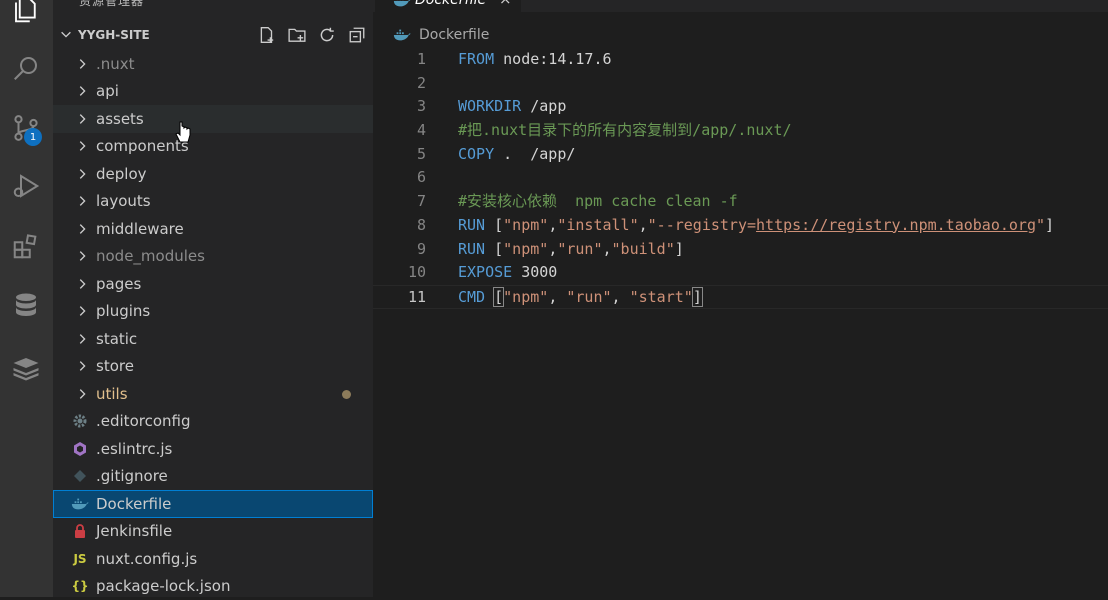 This screenshot has width=1108, height=600. I want to click on code-line: 9RUN ["npm","run","build"], so click(740, 250).